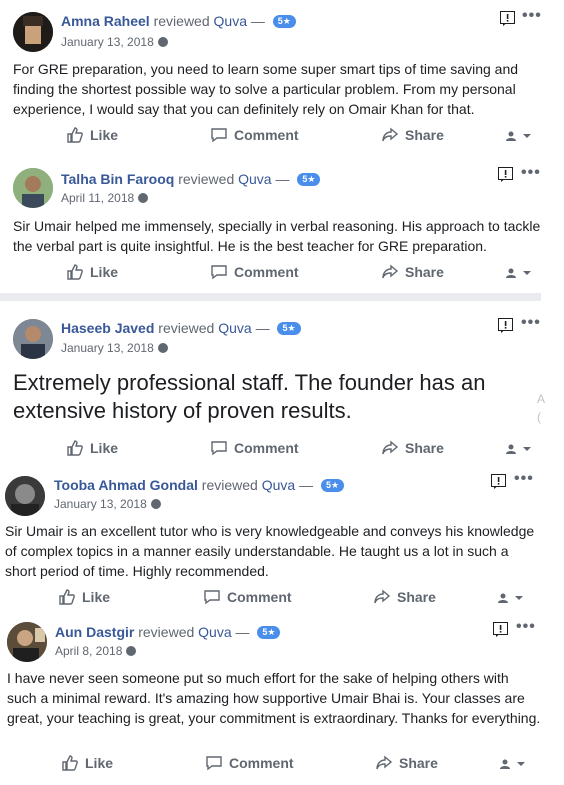 This screenshot has width=564, height=785. Describe the element at coordinates (117, 179) in the screenshot. I see `reviewer-name: Talha Bin Farooq` at that location.